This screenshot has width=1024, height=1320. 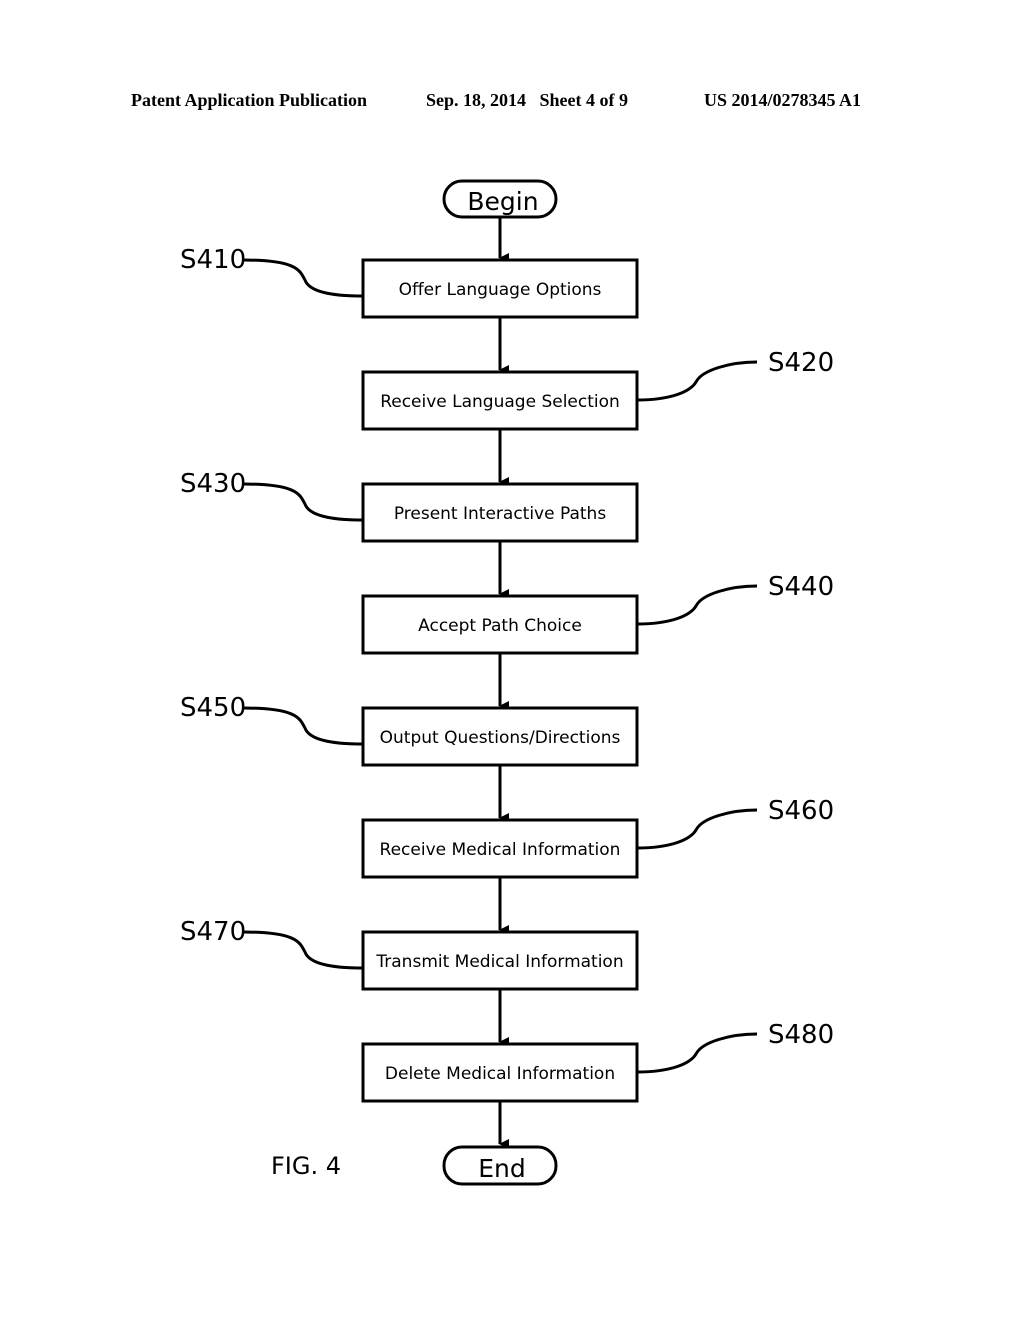 I want to click on step-ref-label: S440, so click(x=801, y=587).